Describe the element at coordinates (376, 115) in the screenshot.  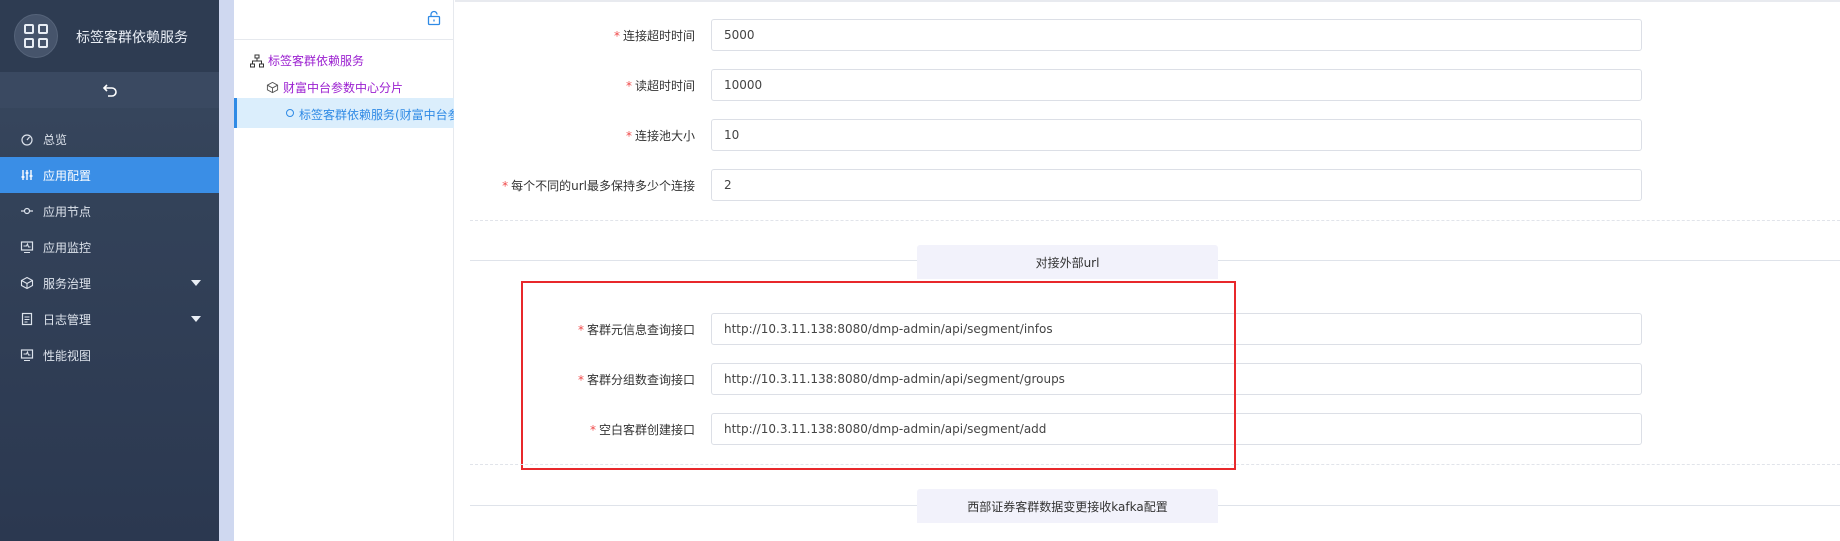
I see `tree-node-label: 标签客群依赖服务(财富中台参` at that location.